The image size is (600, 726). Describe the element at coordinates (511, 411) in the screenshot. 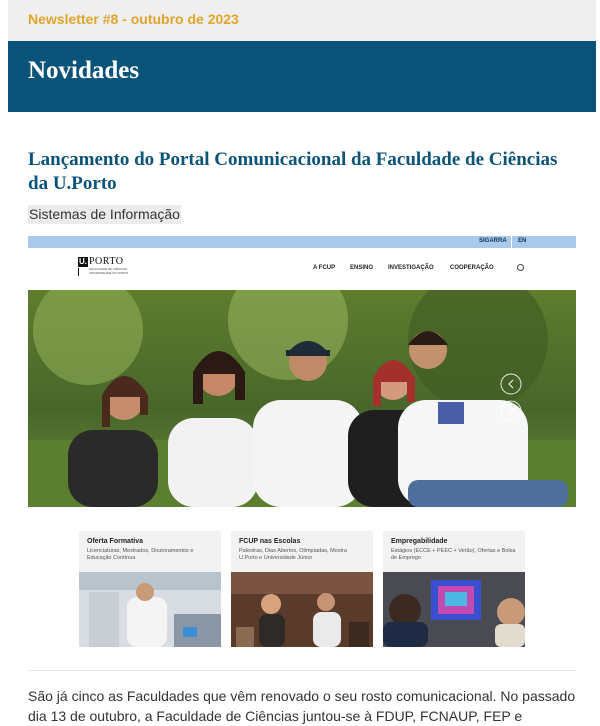

I see `carousel-next-icon` at that location.